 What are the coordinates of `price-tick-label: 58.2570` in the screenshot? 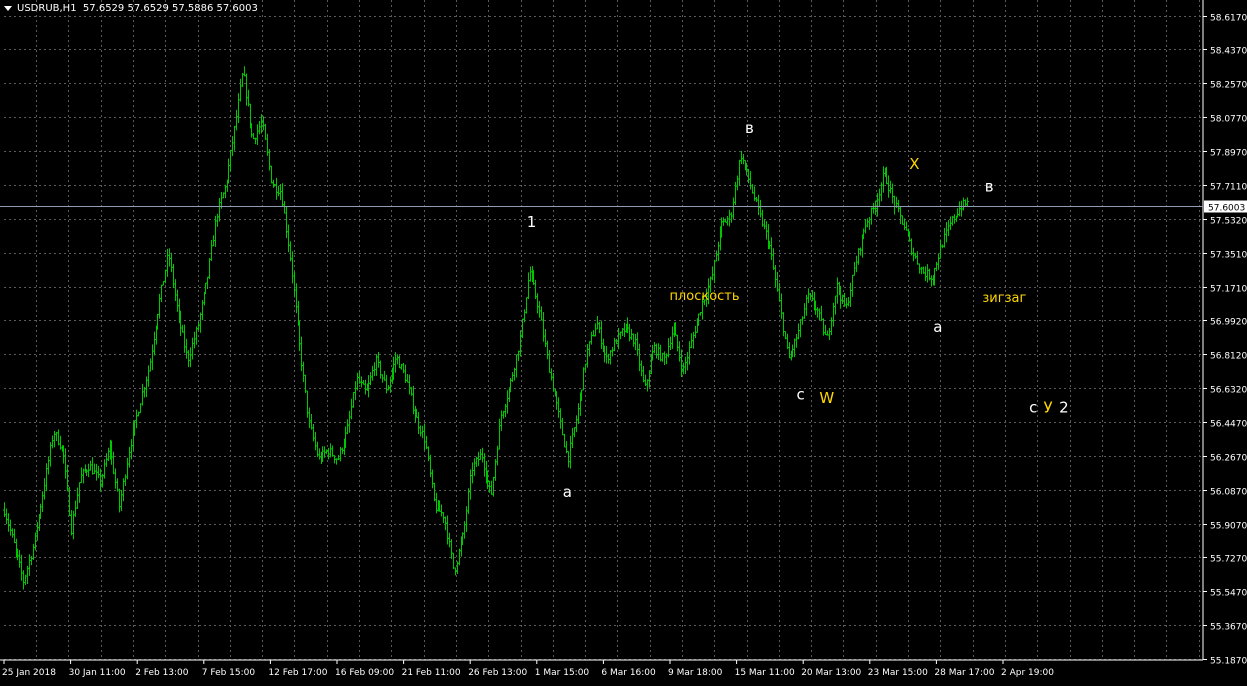 It's located at (1228, 86).